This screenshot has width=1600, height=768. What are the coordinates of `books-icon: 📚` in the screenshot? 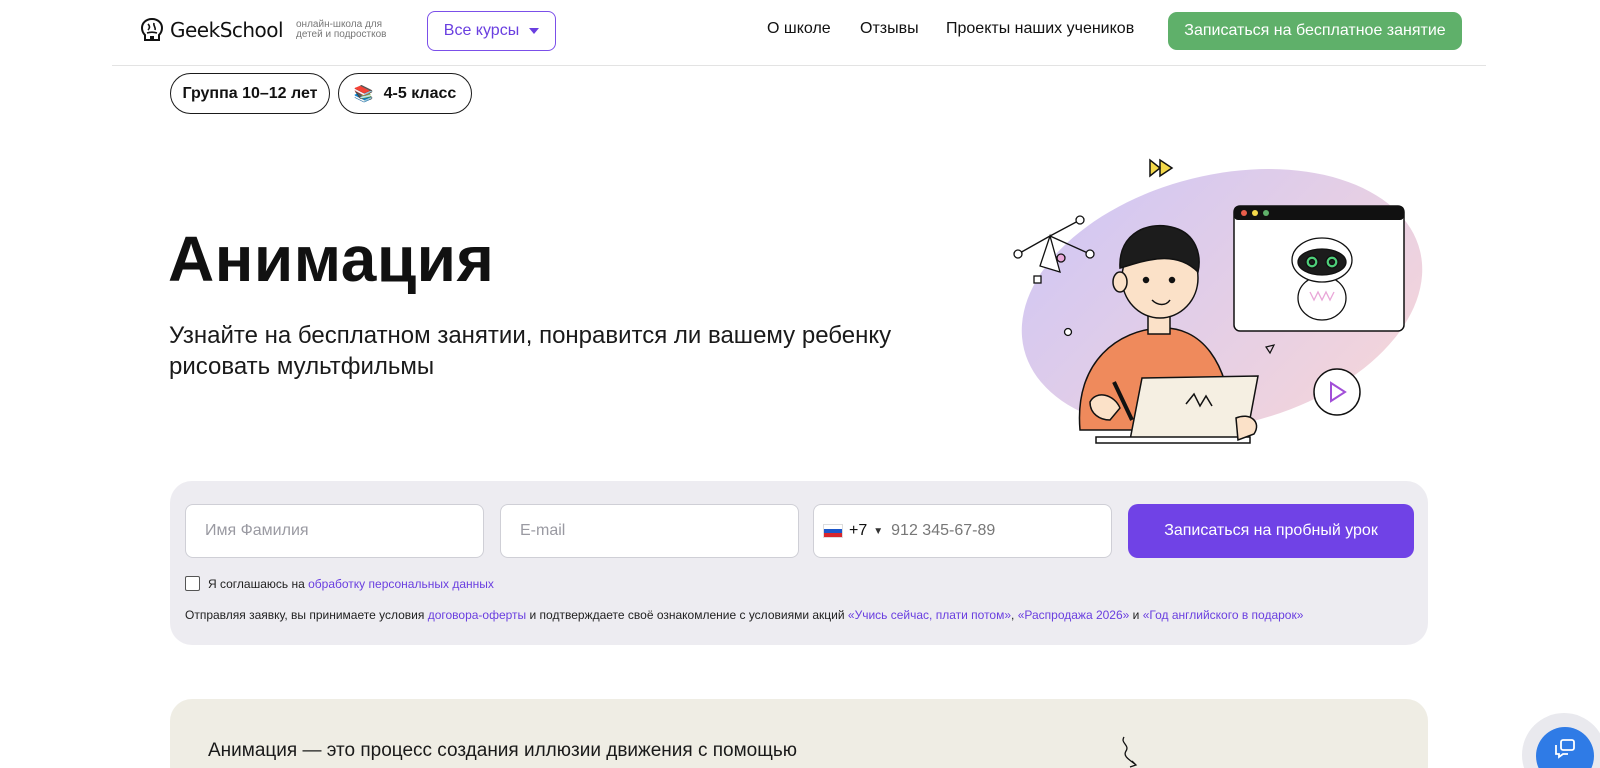 It's located at (363, 94).